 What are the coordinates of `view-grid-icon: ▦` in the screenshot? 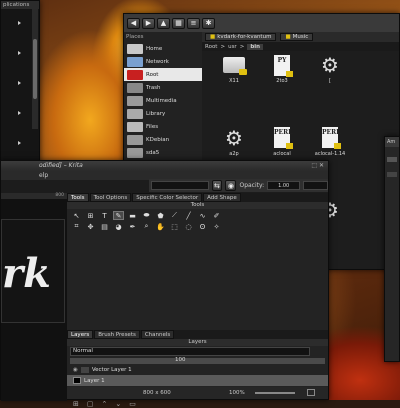 It's located at (178, 23).